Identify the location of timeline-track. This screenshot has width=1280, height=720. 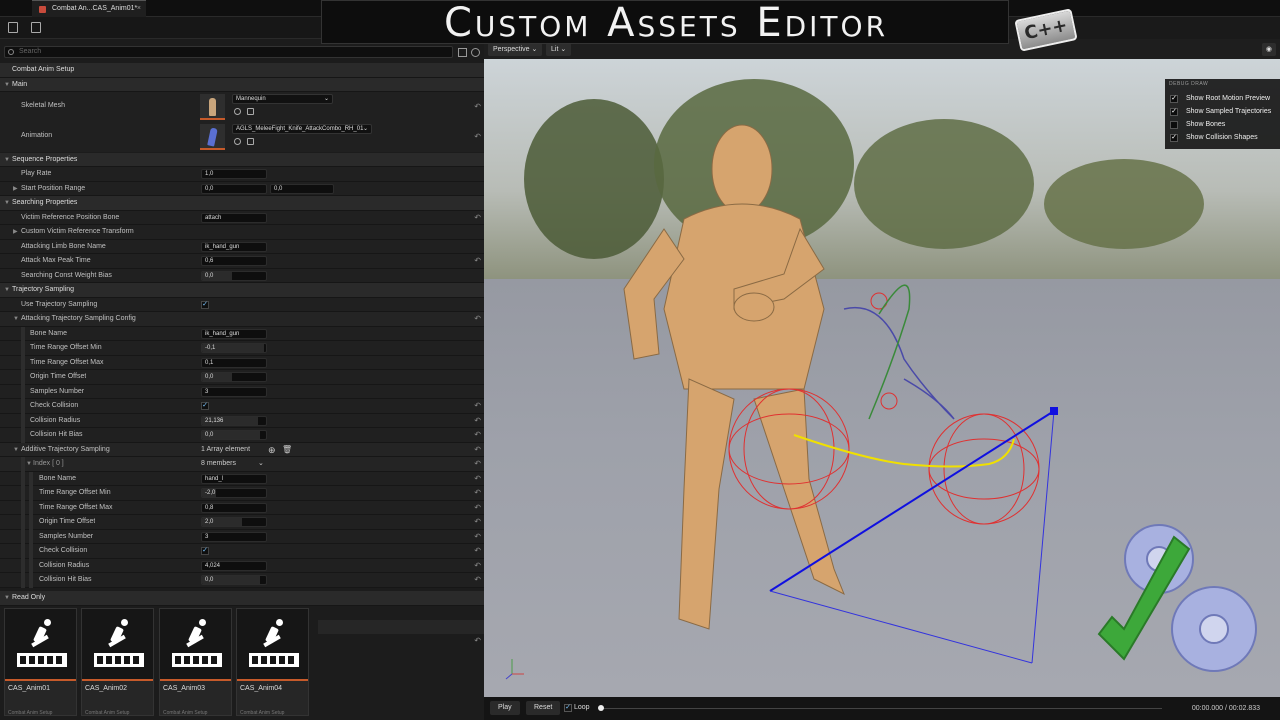
(882, 708).